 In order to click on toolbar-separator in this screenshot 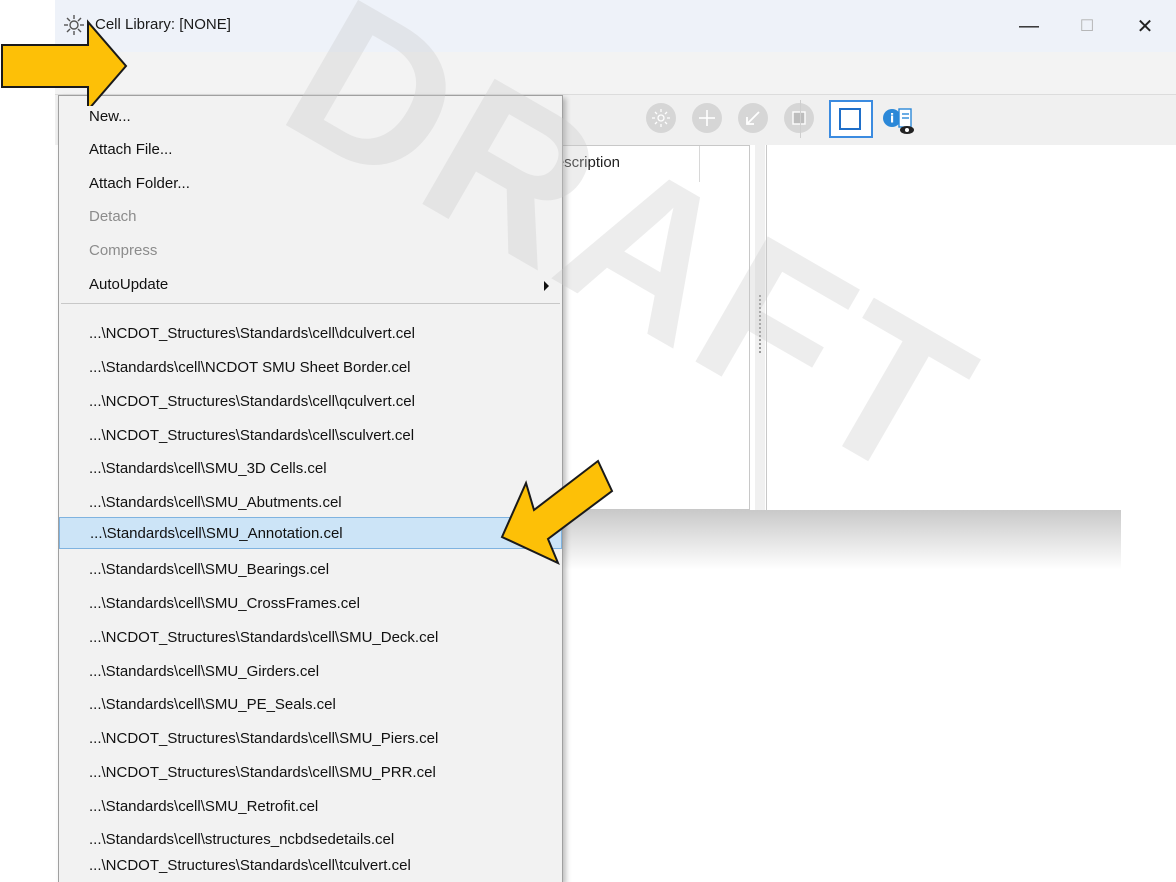, I will do `click(800, 119)`.